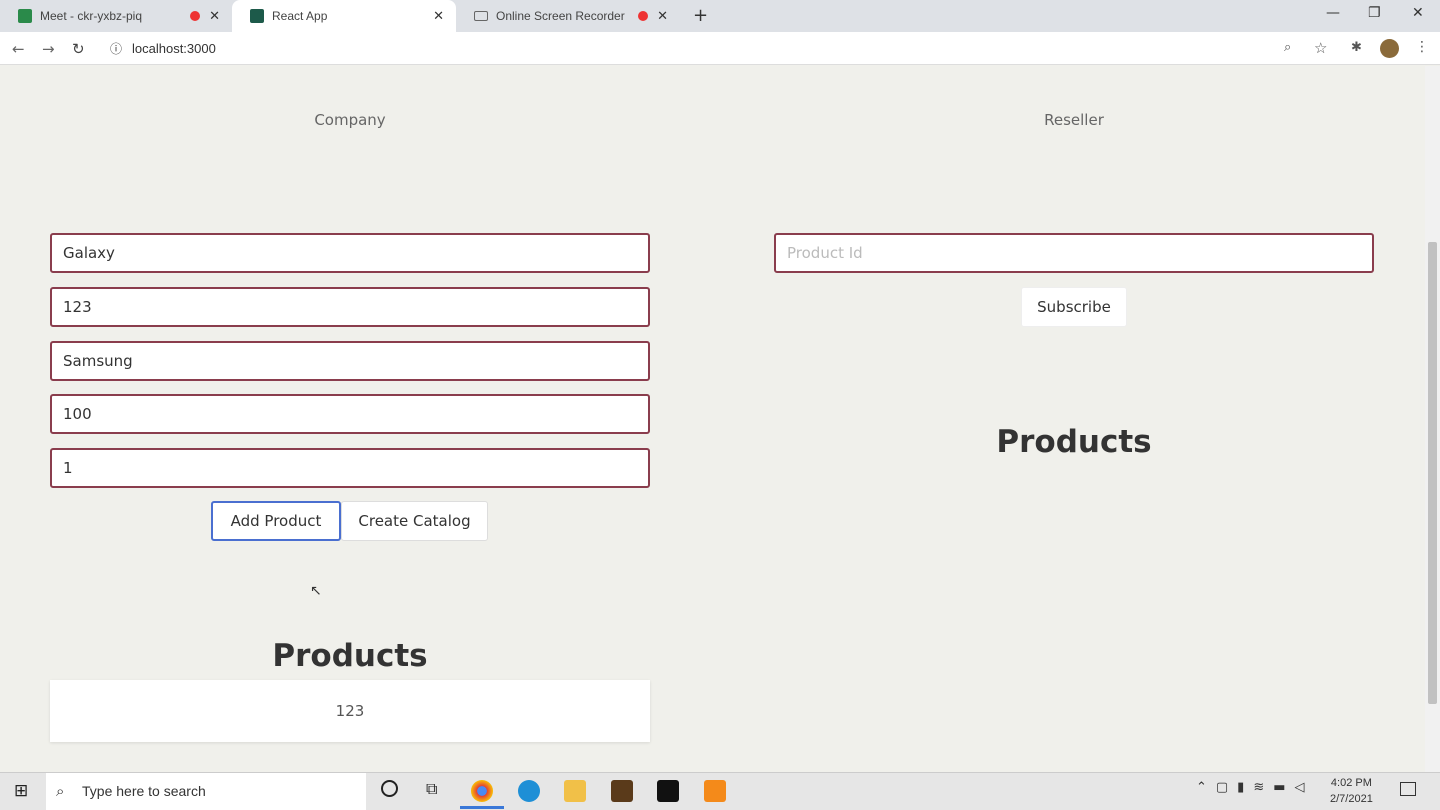  Describe the element at coordinates (1074, 307) in the screenshot. I see `subscribe-button: Subscribe` at that location.